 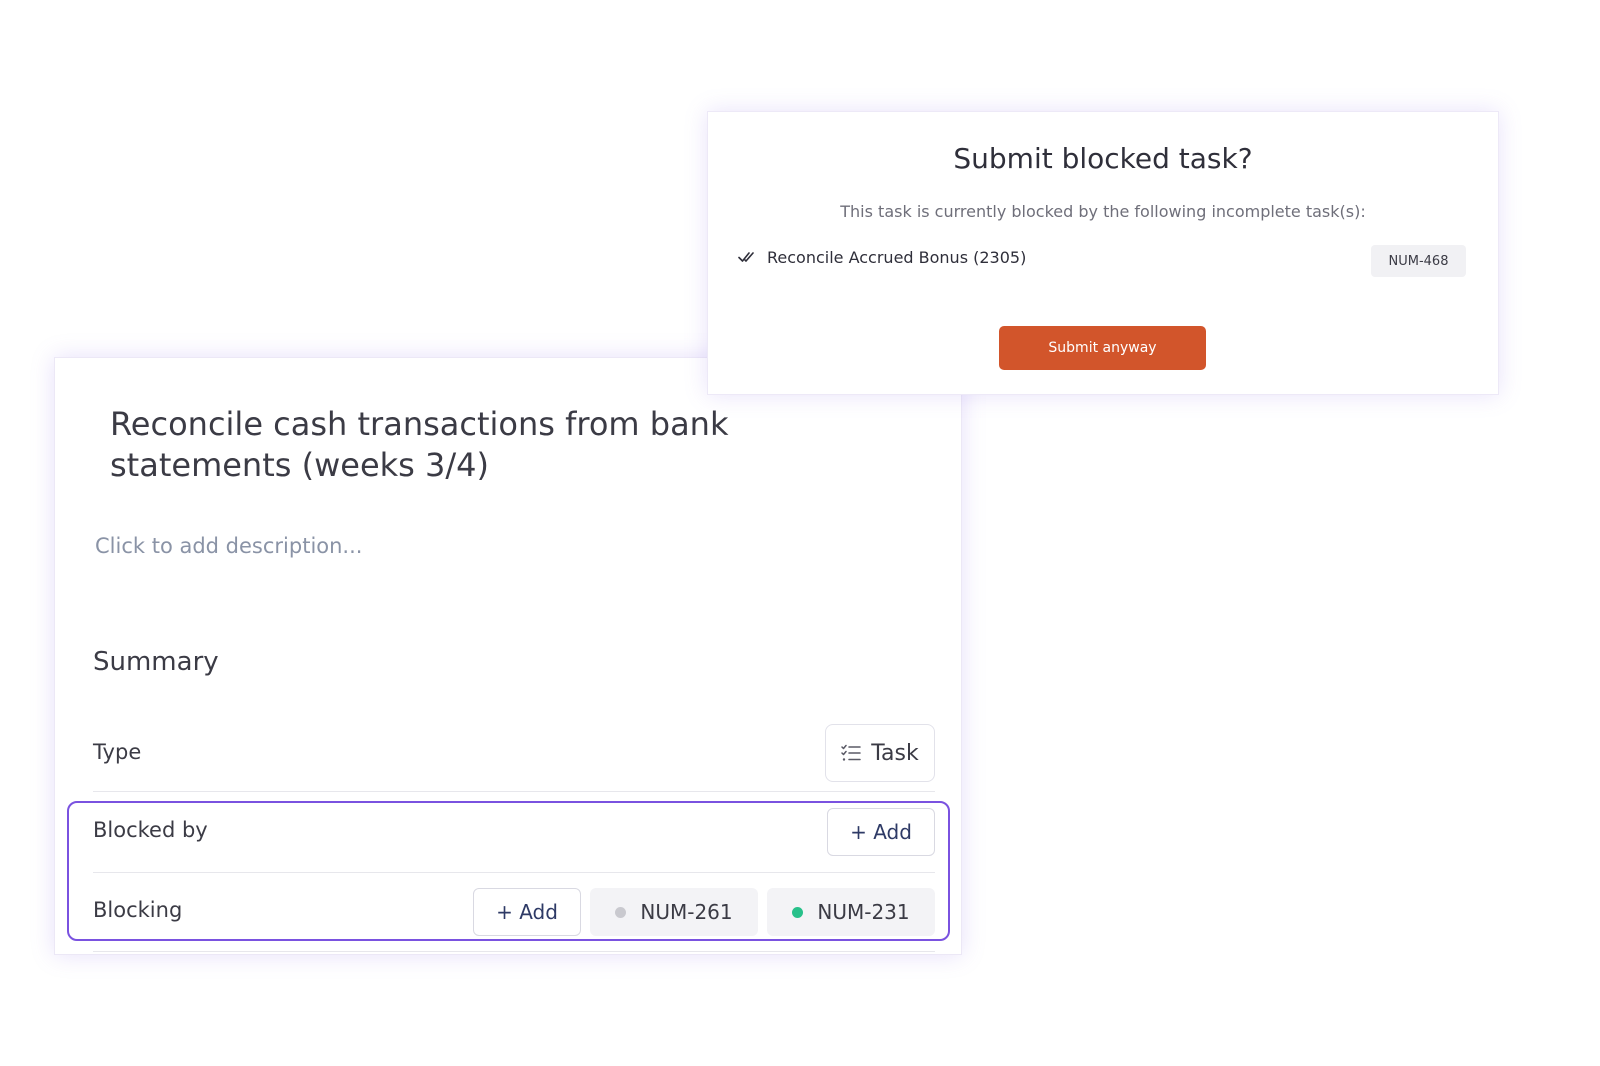 What do you see at coordinates (851, 753) in the screenshot?
I see `checklist-icon` at bounding box center [851, 753].